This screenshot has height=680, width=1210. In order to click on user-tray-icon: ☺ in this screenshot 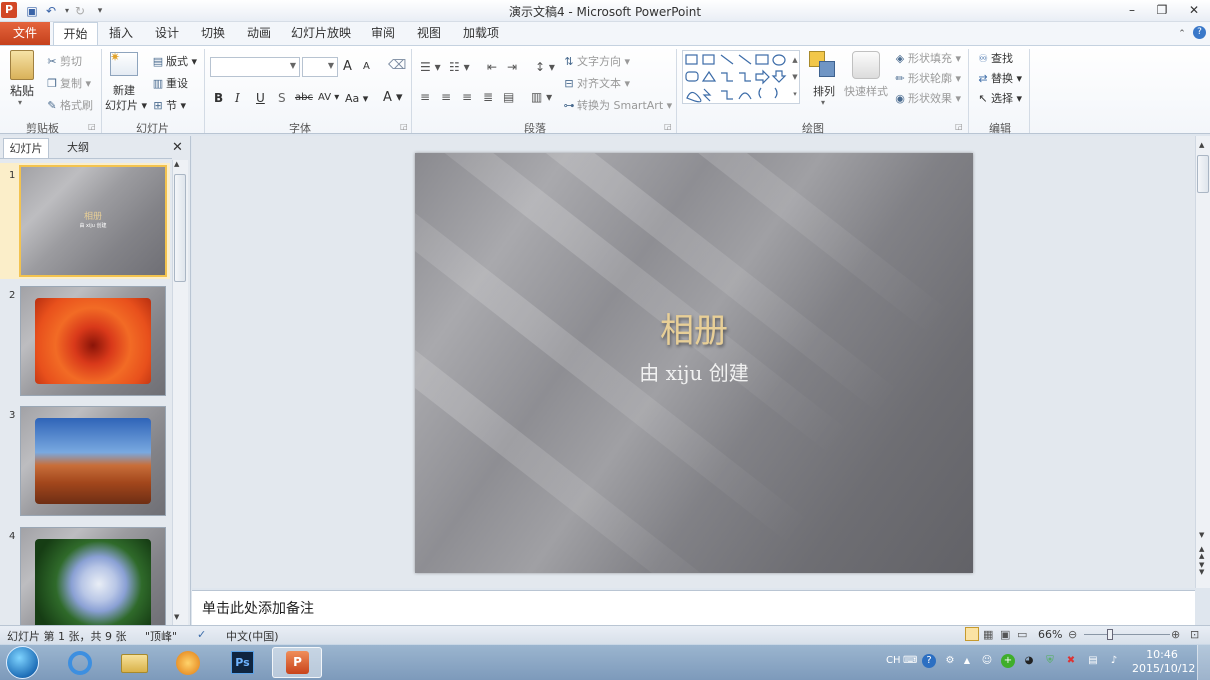, I will do `click(987, 661)`.